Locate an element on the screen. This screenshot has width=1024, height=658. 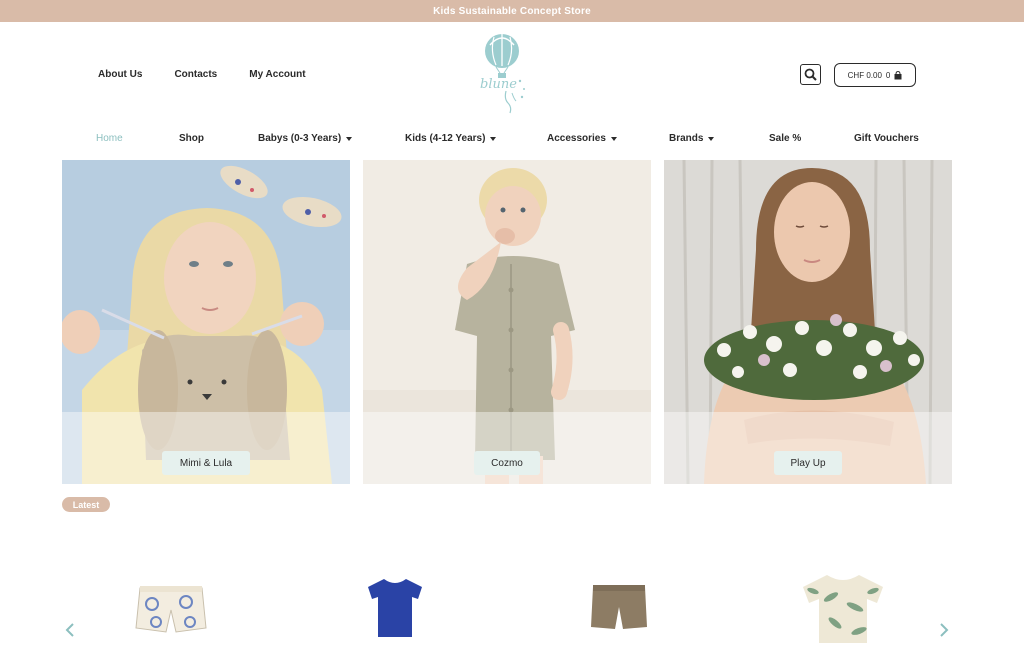
brand-button-play-up: Play Up is located at coordinates (808, 463).